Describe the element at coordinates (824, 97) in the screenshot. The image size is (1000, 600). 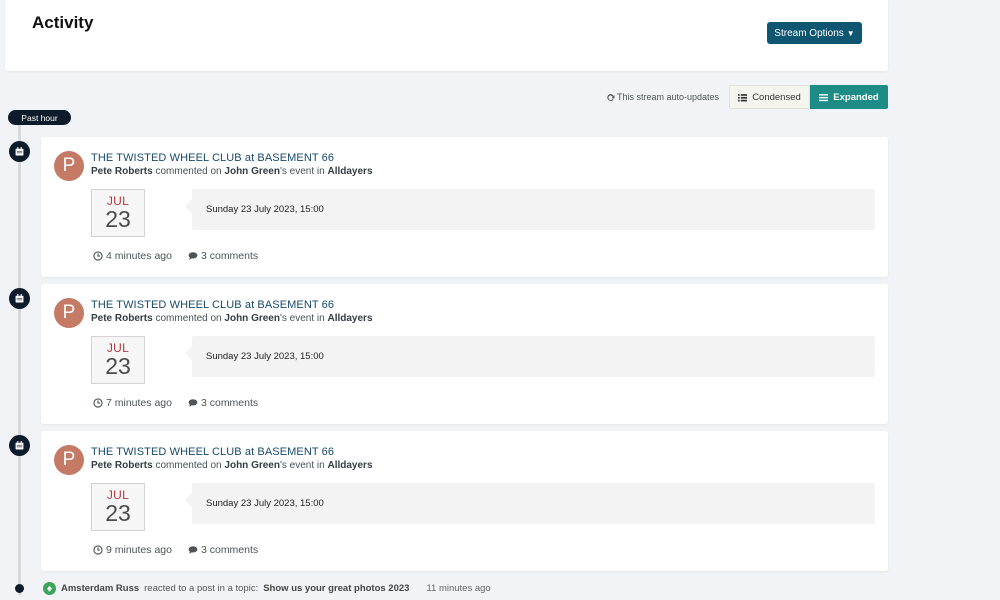
I see `bars-icon` at that location.